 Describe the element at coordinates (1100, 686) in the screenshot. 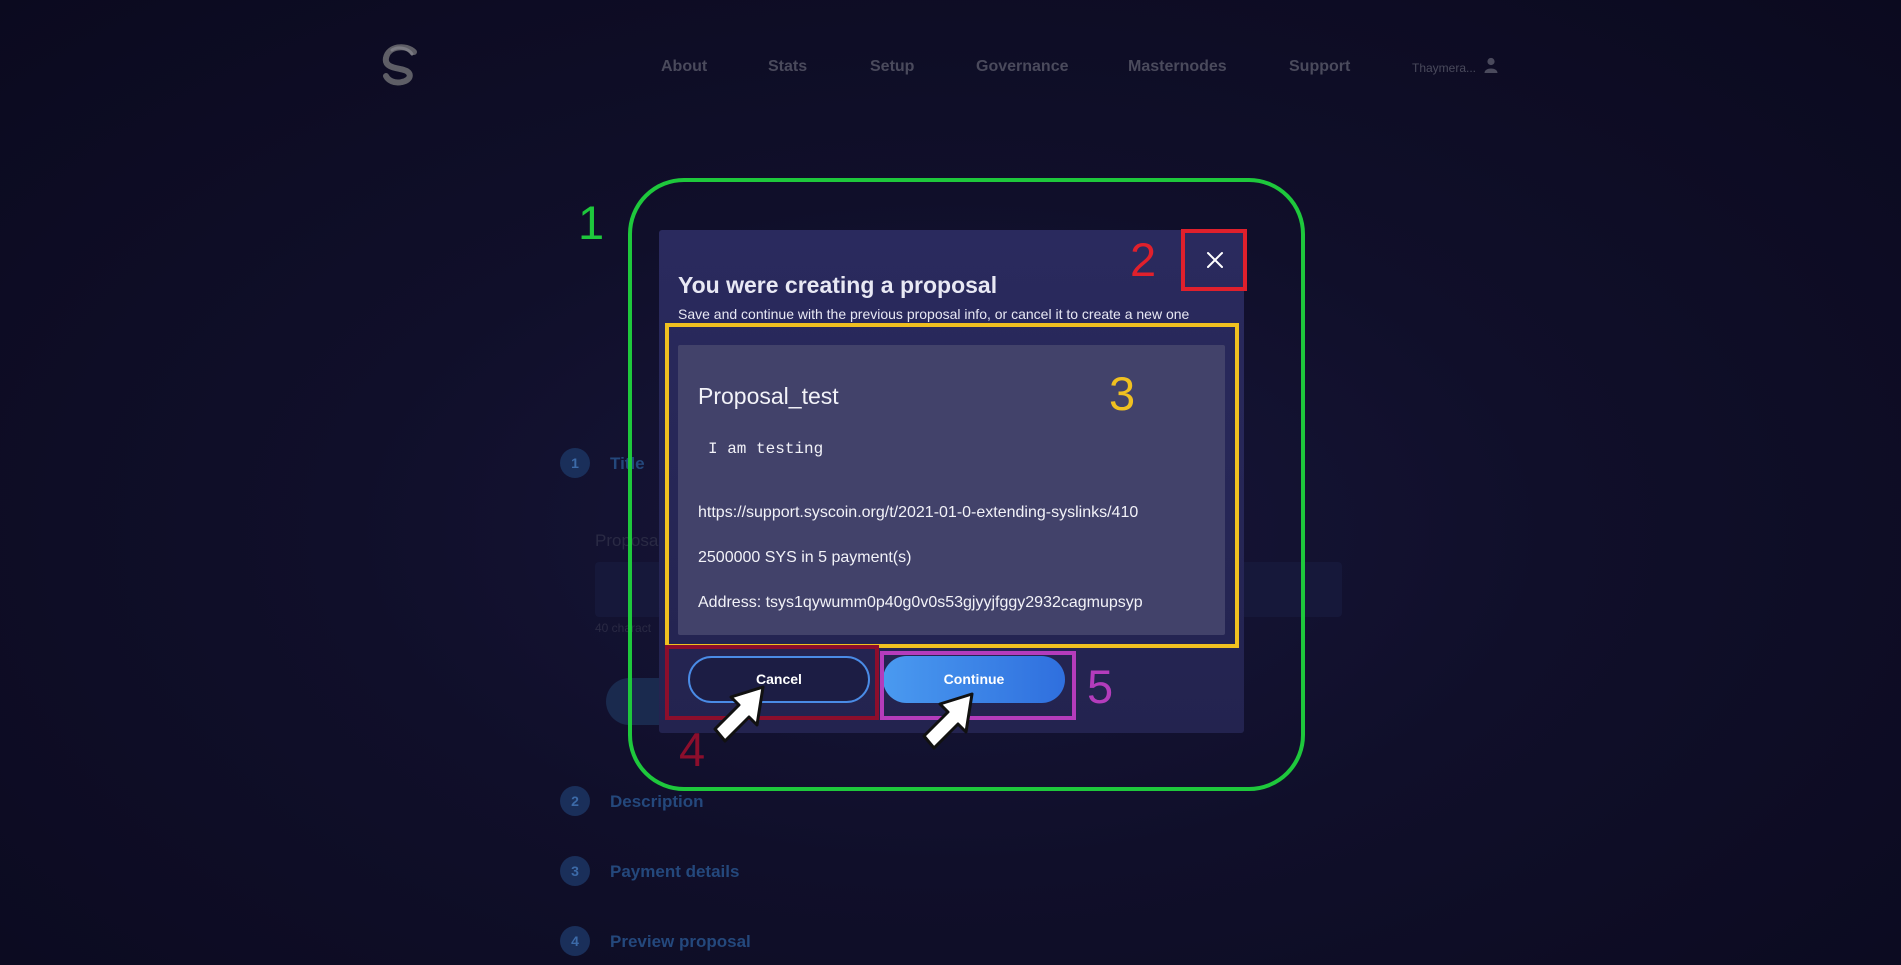

I see `annotation-number: 5` at that location.